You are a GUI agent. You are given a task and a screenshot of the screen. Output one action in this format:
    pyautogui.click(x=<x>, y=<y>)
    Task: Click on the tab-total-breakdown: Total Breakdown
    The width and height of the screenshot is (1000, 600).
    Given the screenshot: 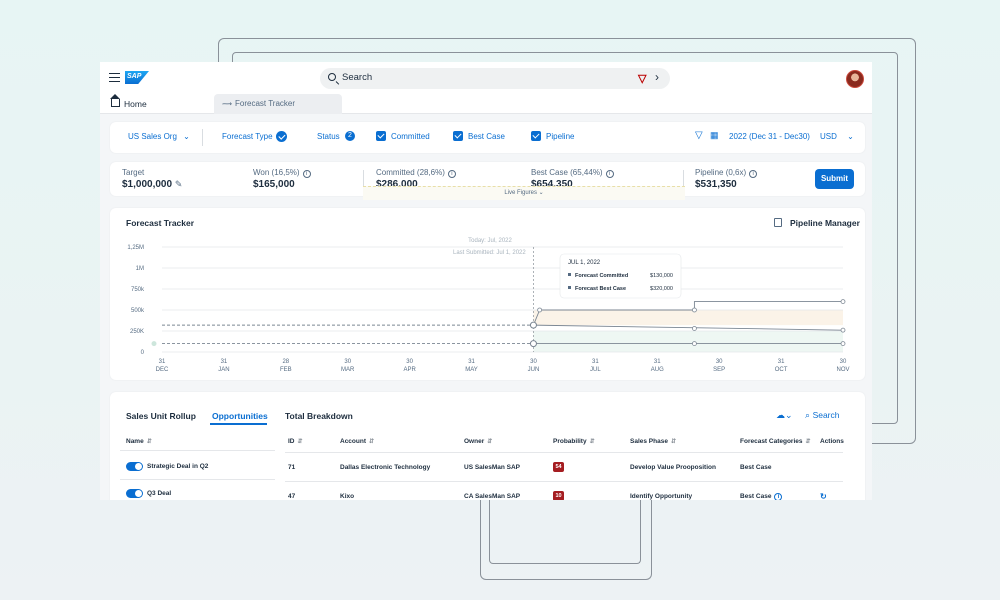 What is the action you would take?
    pyautogui.click(x=319, y=416)
    